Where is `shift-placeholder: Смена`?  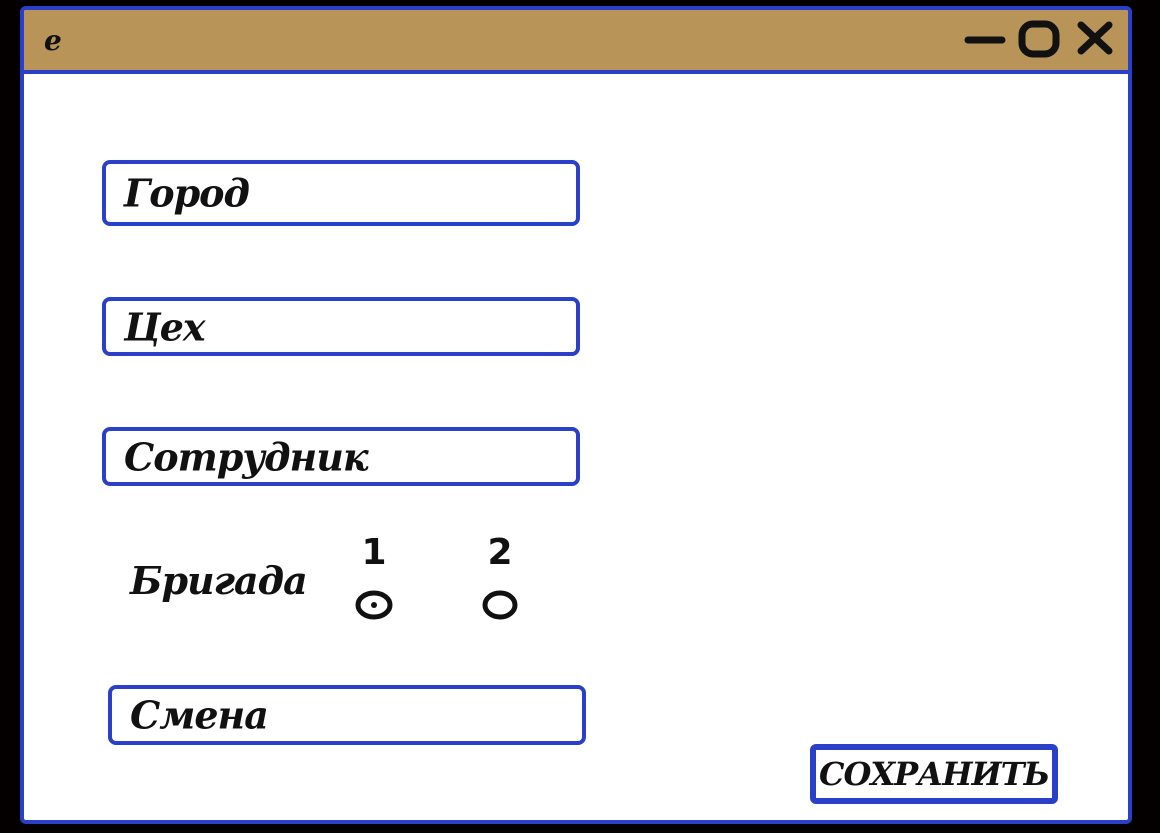 shift-placeholder: Смена is located at coordinates (199, 715).